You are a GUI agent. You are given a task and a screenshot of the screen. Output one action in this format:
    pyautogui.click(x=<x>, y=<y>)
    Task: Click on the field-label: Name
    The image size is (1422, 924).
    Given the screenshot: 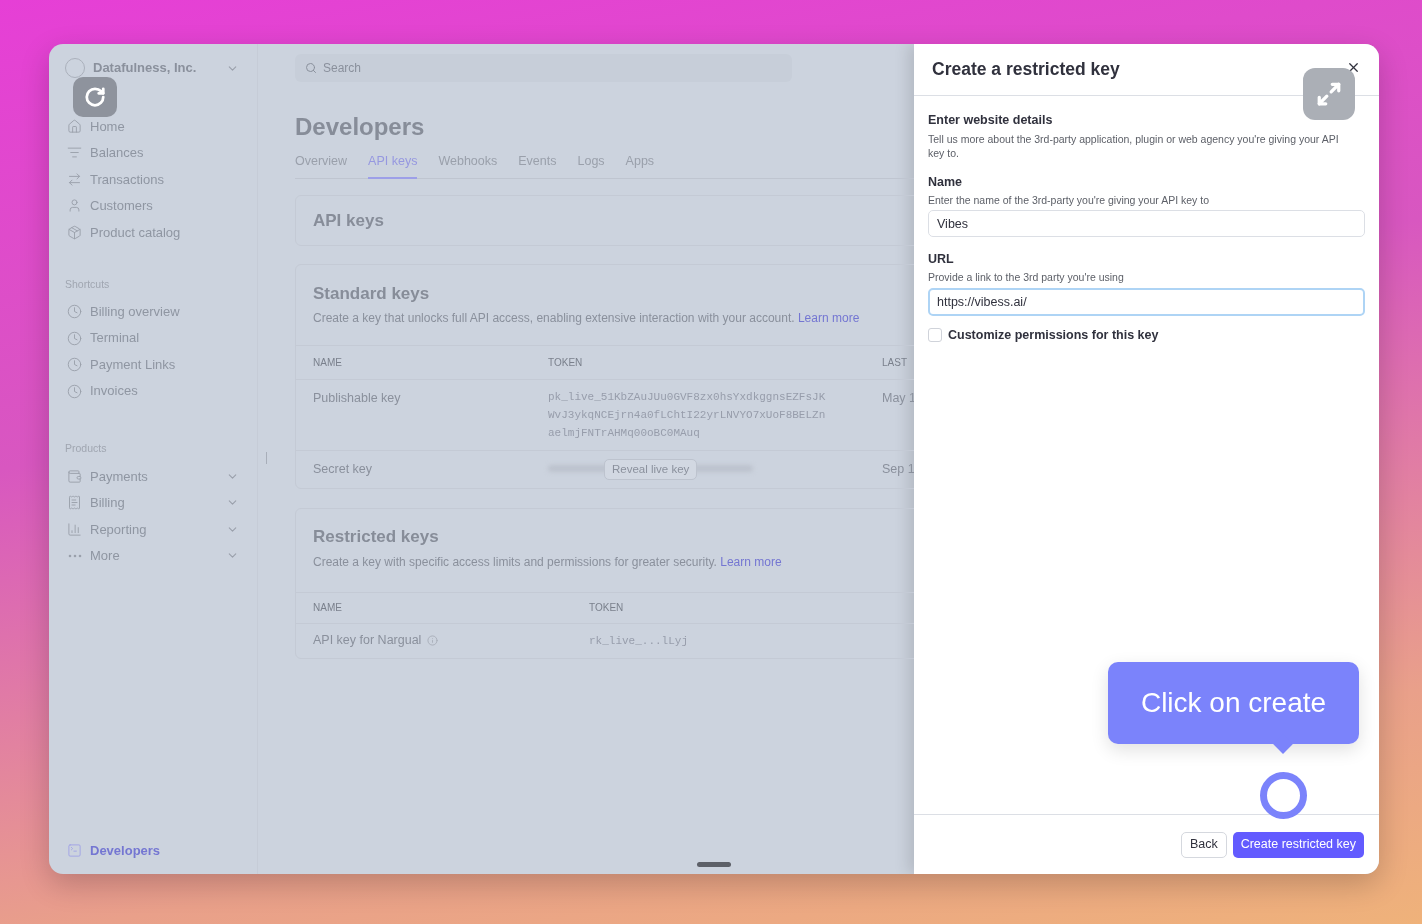 What is the action you would take?
    pyautogui.click(x=946, y=182)
    